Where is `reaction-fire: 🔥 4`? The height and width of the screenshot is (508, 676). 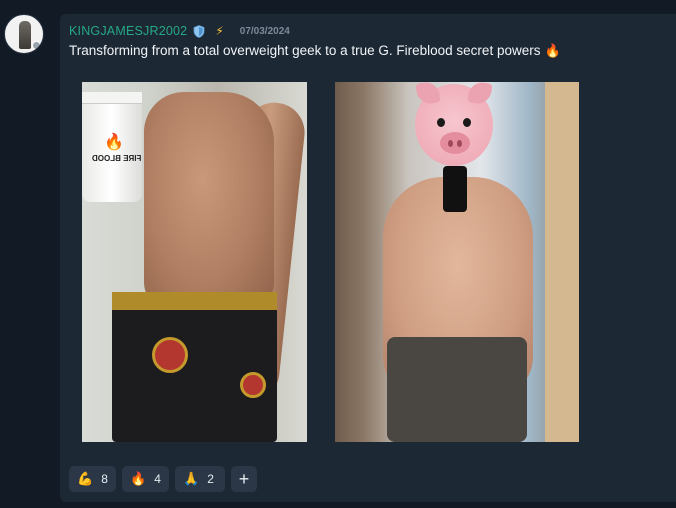
reaction-fire: 🔥 4 is located at coordinates (145, 479).